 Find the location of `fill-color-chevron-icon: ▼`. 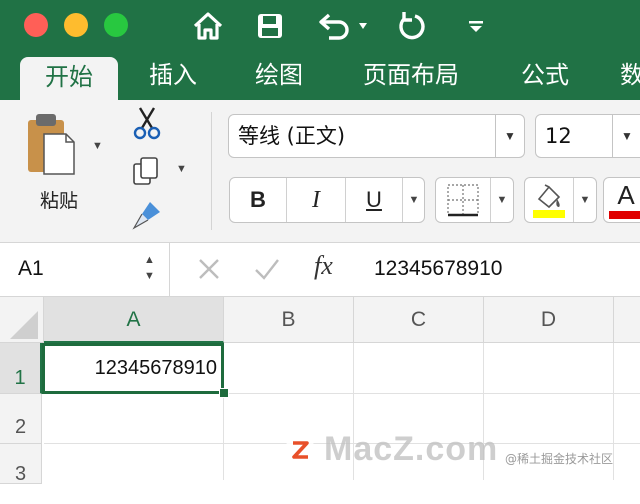

fill-color-chevron-icon: ▼ is located at coordinates (585, 200).